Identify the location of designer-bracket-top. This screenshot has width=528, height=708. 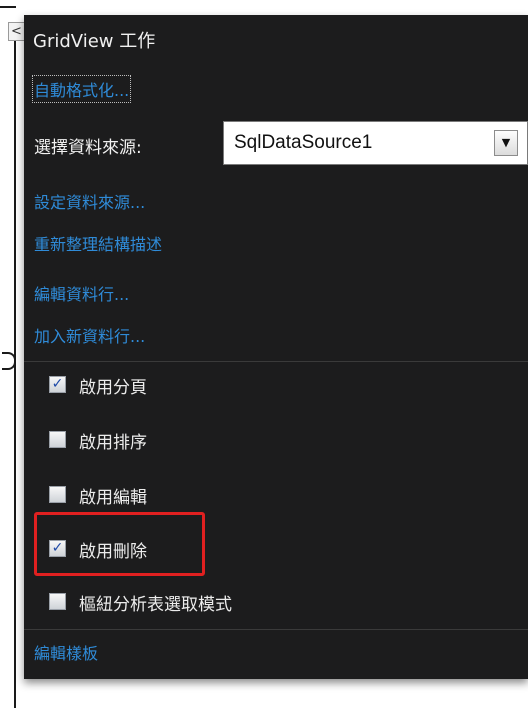
(8, 7).